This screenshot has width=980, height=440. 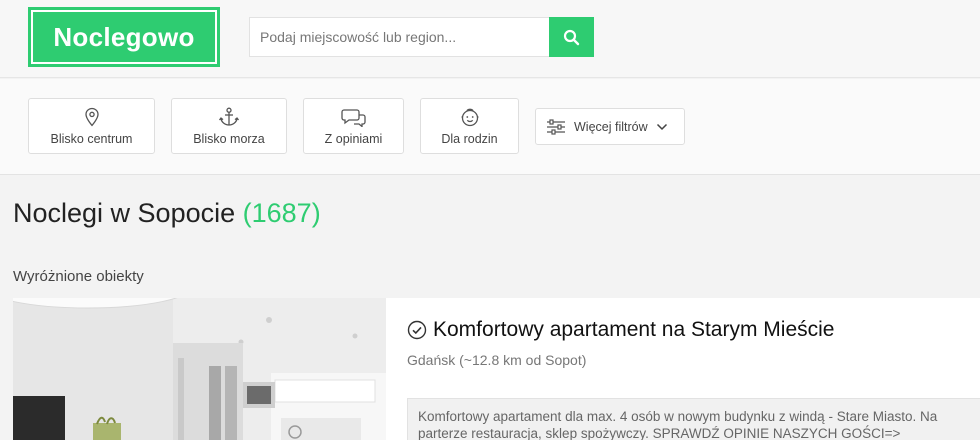 I want to click on listing-title: Komfortowy apartament na Starym Mieście, so click(x=620, y=330).